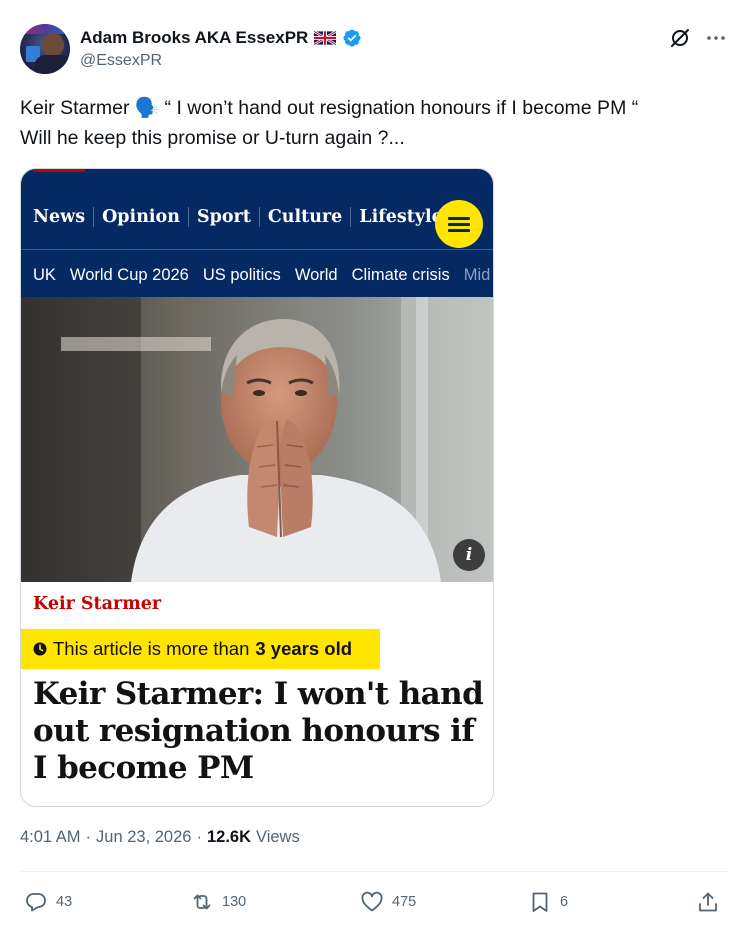 The width and height of the screenshot is (748, 928). Describe the element at coordinates (477, 275) in the screenshot. I see `subnav-truncated: Mid` at that location.